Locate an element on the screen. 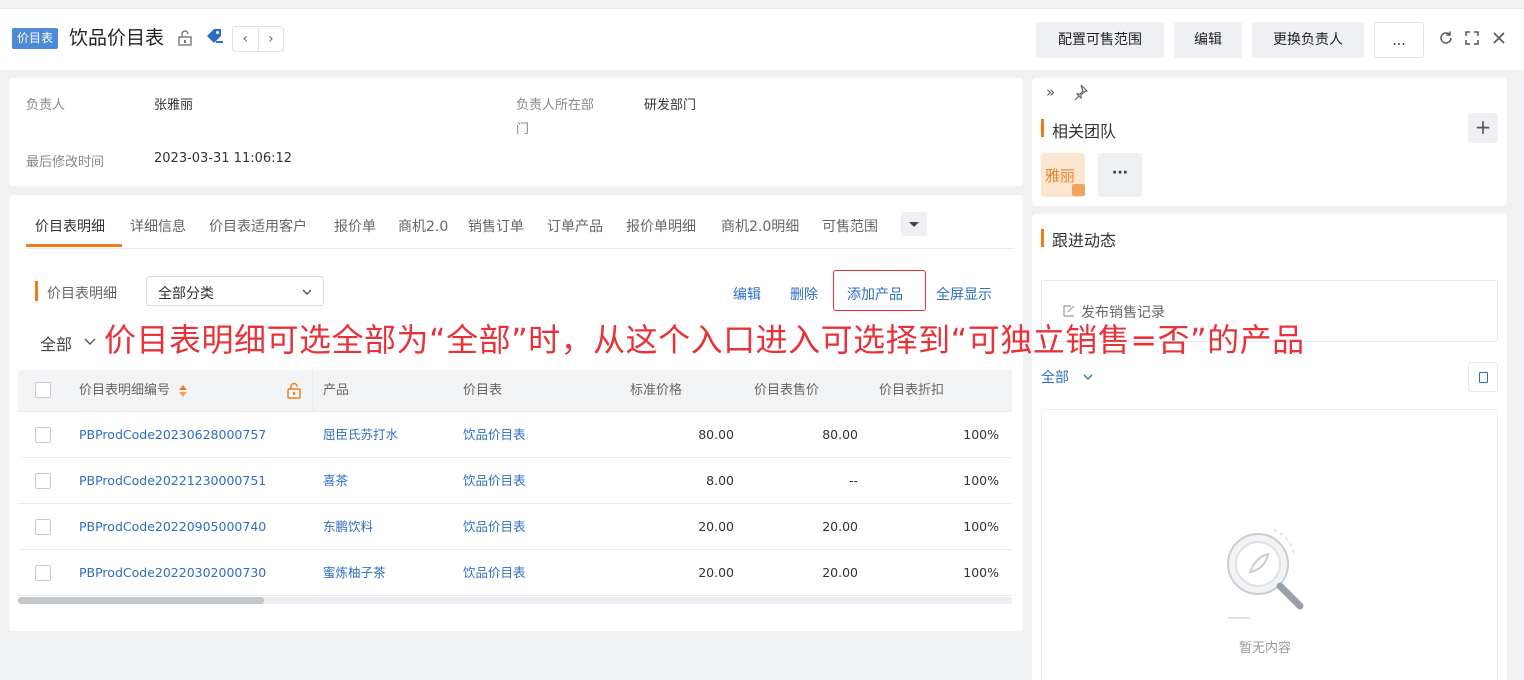  tab-quote-details: 报价单明细 is located at coordinates (661, 226).